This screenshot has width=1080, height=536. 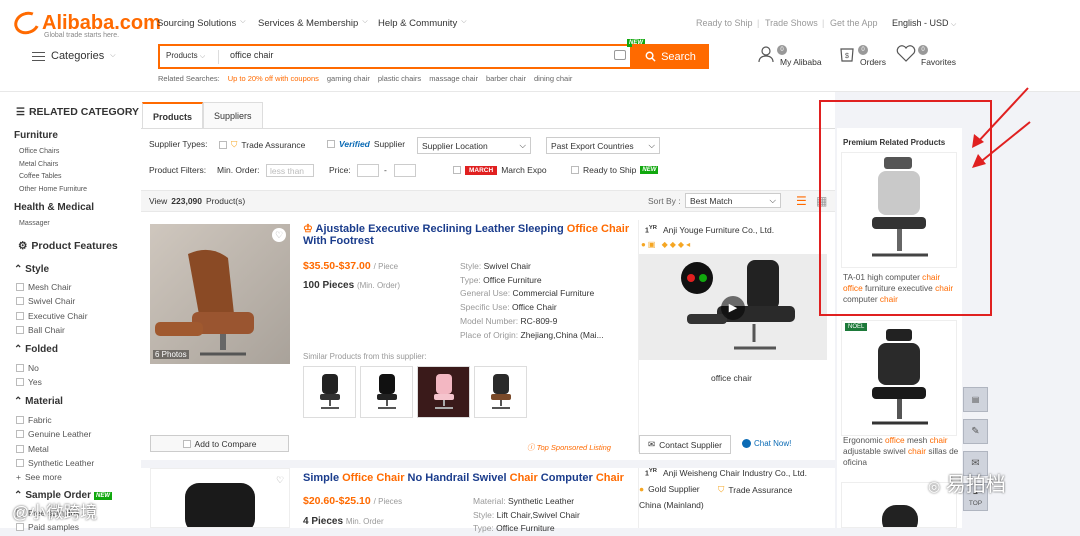 I want to click on sort-select: Best Match ⌵, so click(x=733, y=200).